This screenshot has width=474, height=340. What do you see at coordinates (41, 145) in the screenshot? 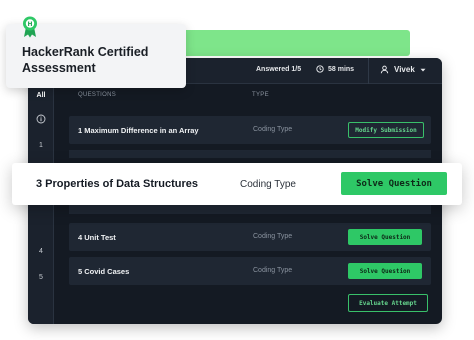
I see `sidebar-item-1: 1` at bounding box center [41, 145].